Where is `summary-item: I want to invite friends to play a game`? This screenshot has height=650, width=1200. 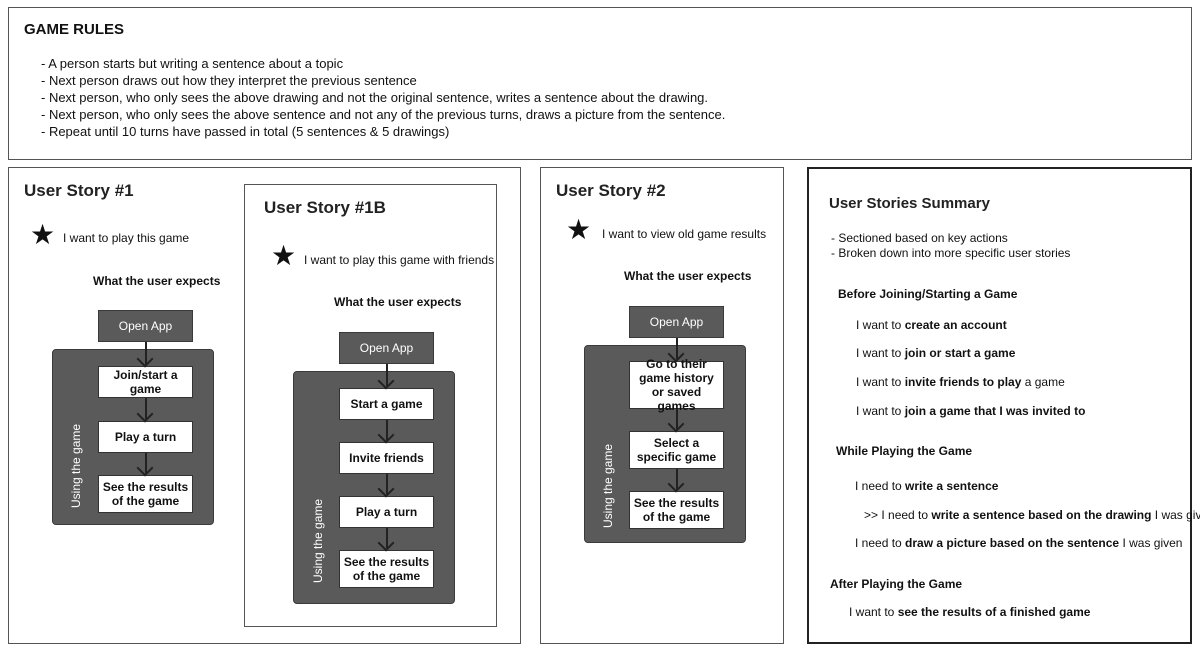
summary-item: I want to invite friends to play a game is located at coordinates (960, 382).